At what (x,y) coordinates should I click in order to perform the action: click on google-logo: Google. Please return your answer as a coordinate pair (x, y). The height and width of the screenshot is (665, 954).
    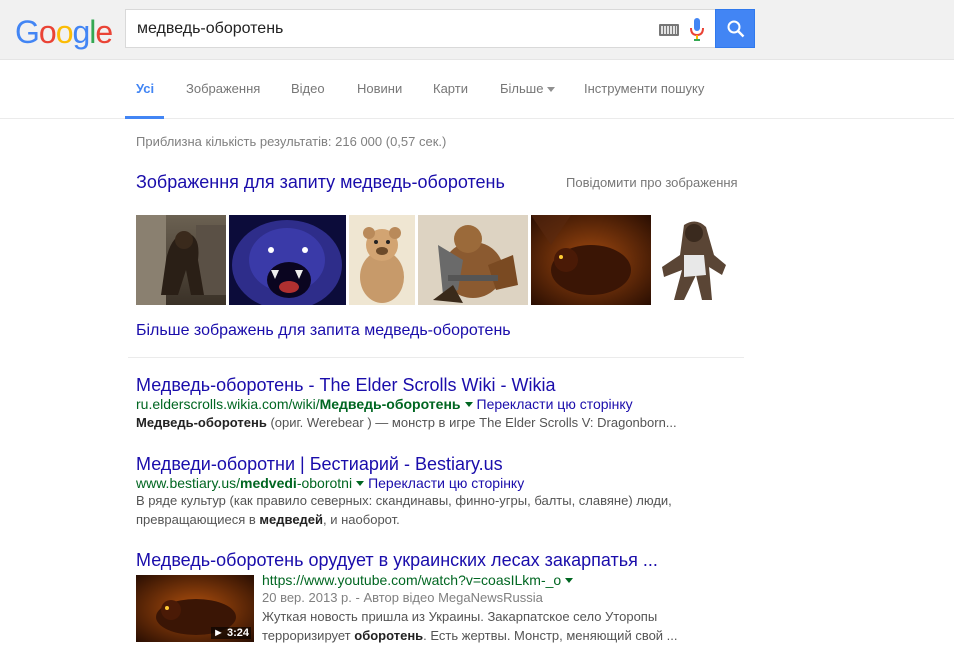
    Looking at the image, I should click on (64, 32).